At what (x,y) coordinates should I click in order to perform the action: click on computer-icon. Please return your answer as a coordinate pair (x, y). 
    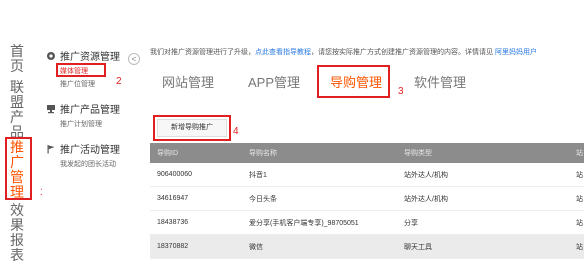
    Looking at the image, I should click on (51, 109).